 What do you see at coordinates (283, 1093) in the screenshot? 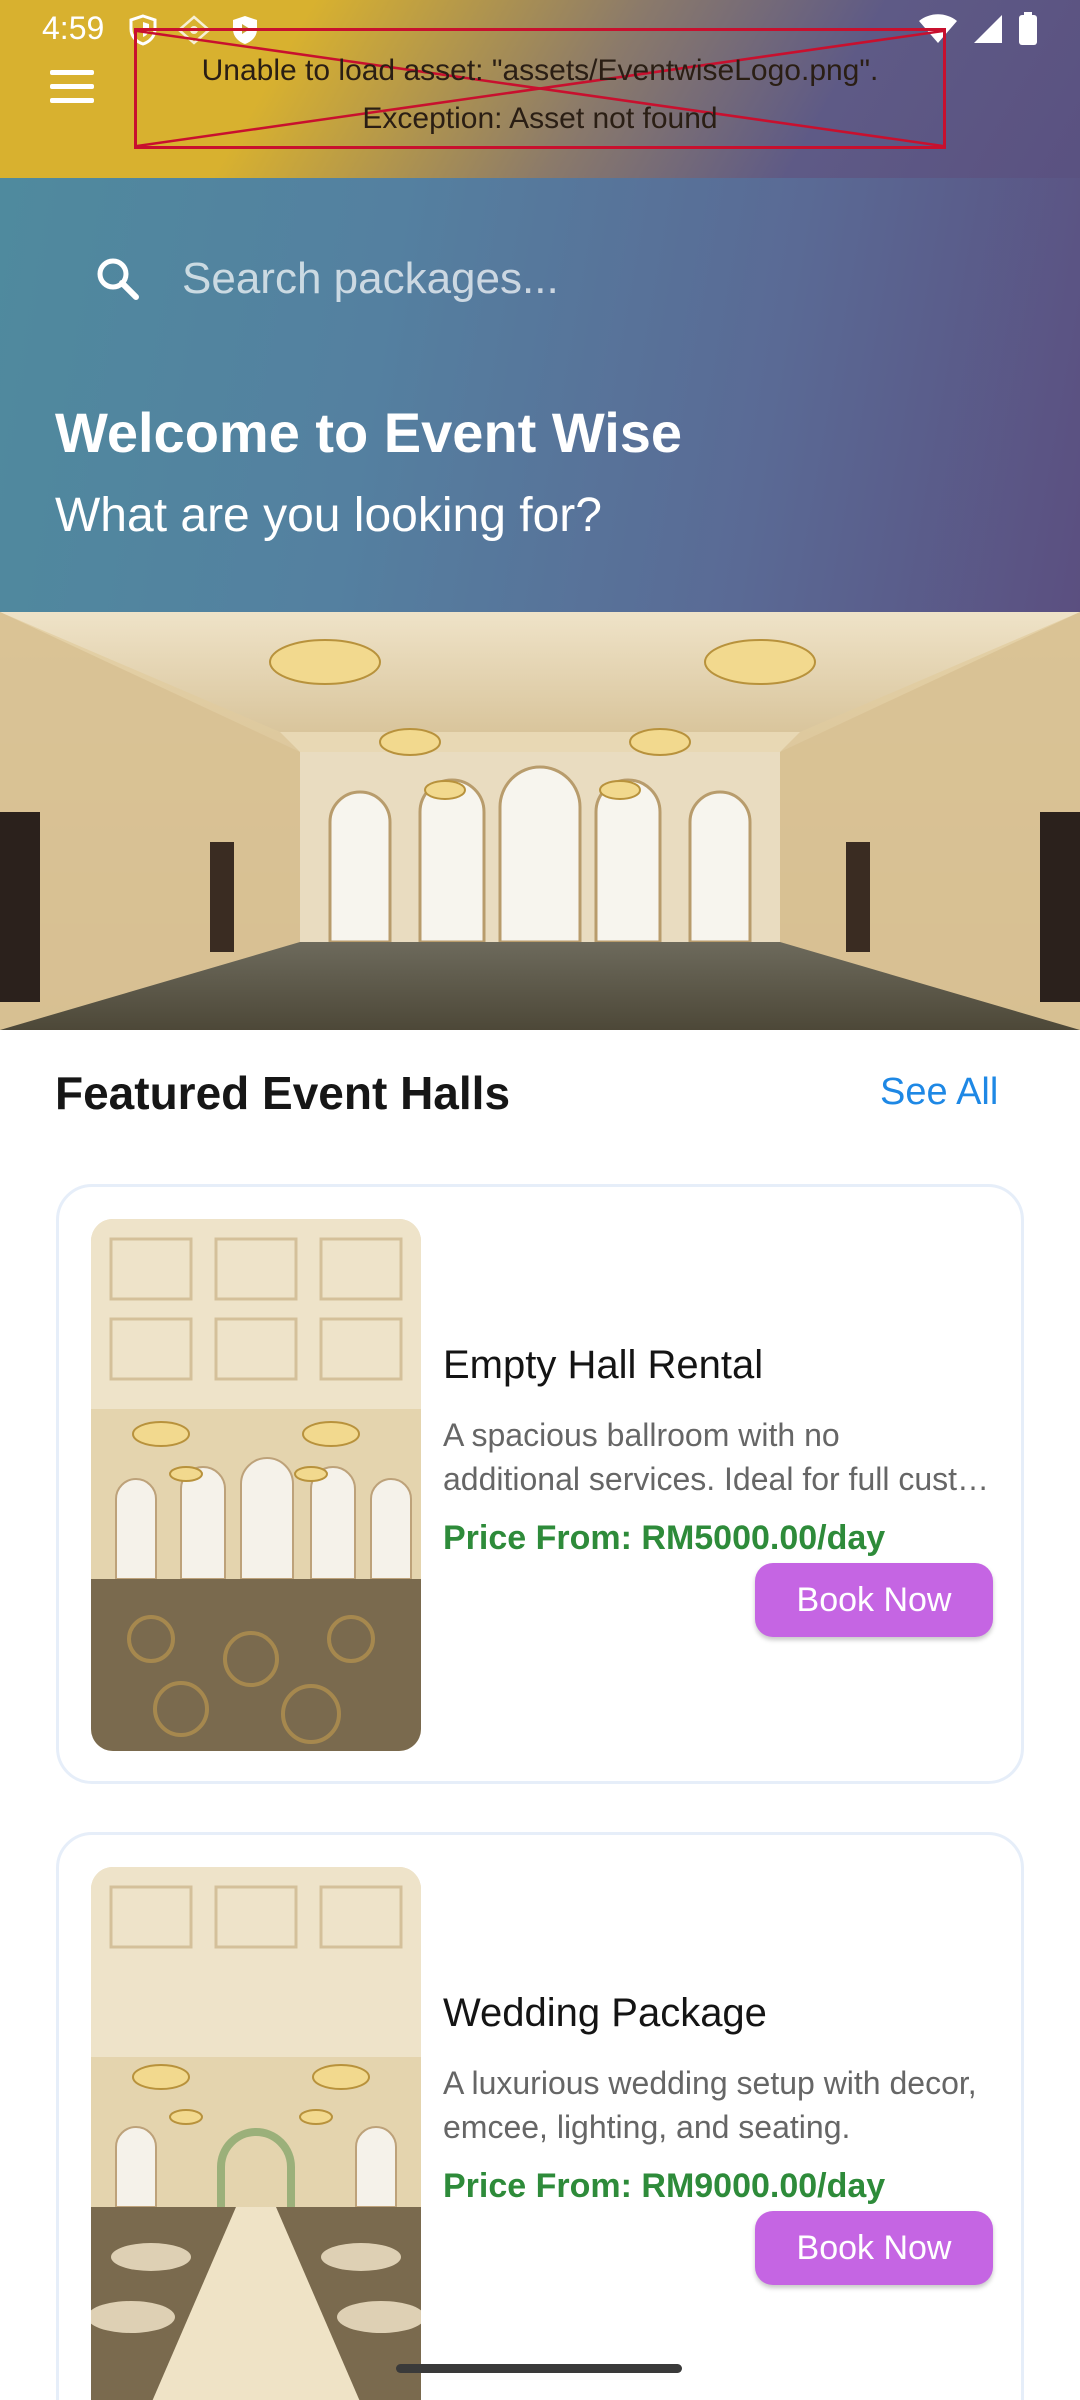
I see `section-title: Featured Event Halls` at bounding box center [283, 1093].